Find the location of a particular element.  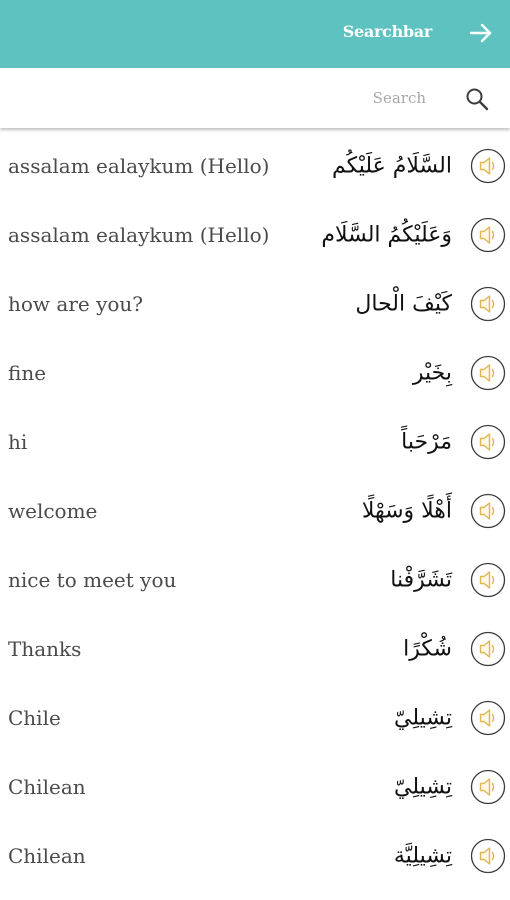

phrase-row: fine بِخَيْر is located at coordinates (255, 372).